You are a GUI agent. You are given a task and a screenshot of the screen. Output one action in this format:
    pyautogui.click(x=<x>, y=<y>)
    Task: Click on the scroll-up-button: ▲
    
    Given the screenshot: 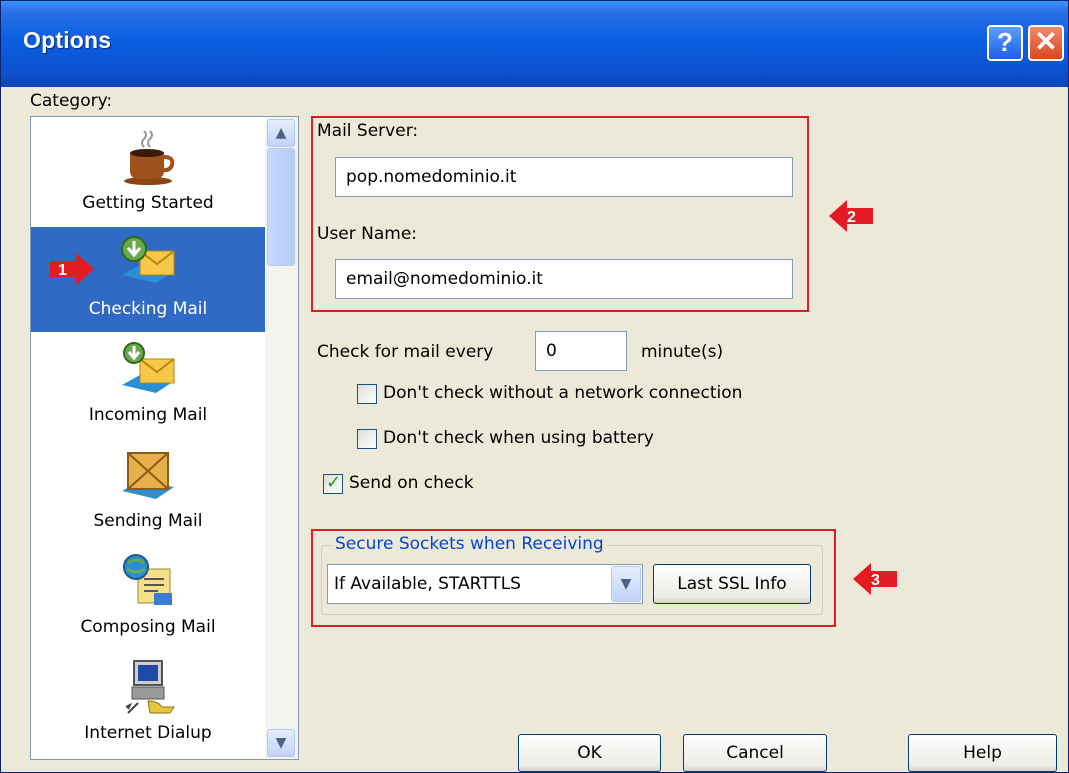 What is the action you would take?
    pyautogui.click(x=281, y=133)
    